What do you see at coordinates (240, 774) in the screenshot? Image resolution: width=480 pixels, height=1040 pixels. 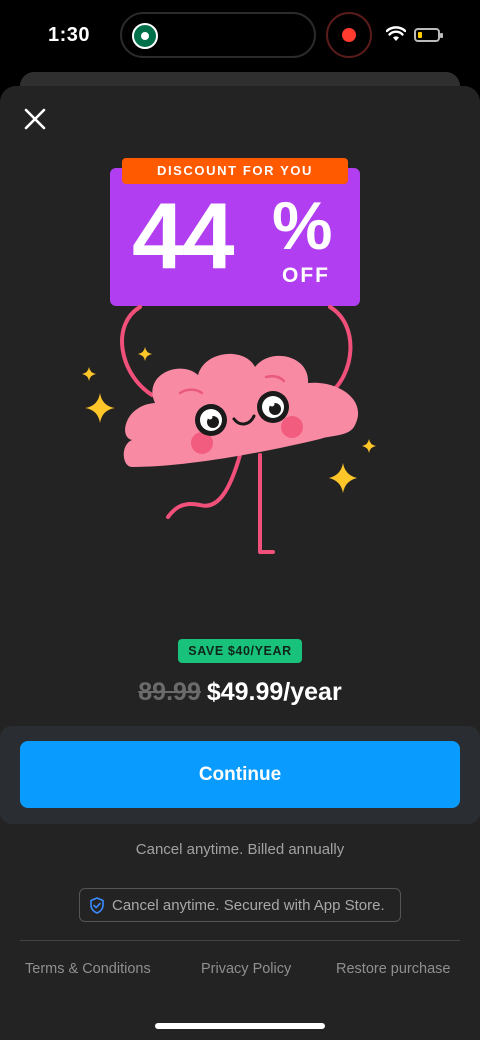 I see `continue-button: Continue` at bounding box center [240, 774].